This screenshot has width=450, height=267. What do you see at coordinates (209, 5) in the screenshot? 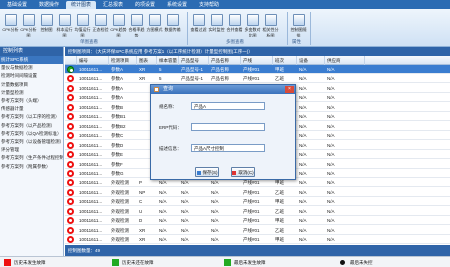
I see `tab-6: 支持帮助` at bounding box center [209, 5].